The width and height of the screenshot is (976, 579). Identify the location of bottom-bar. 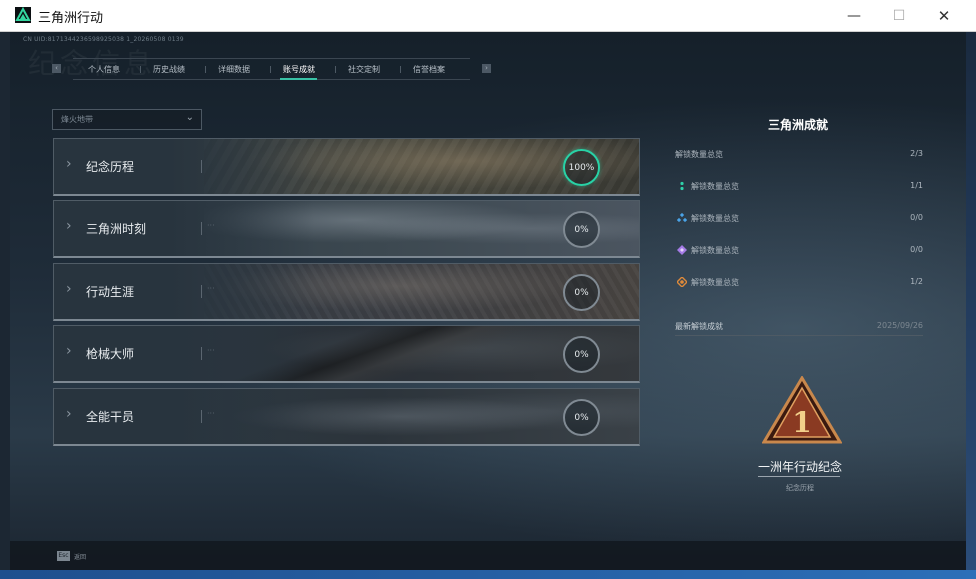
(488, 555).